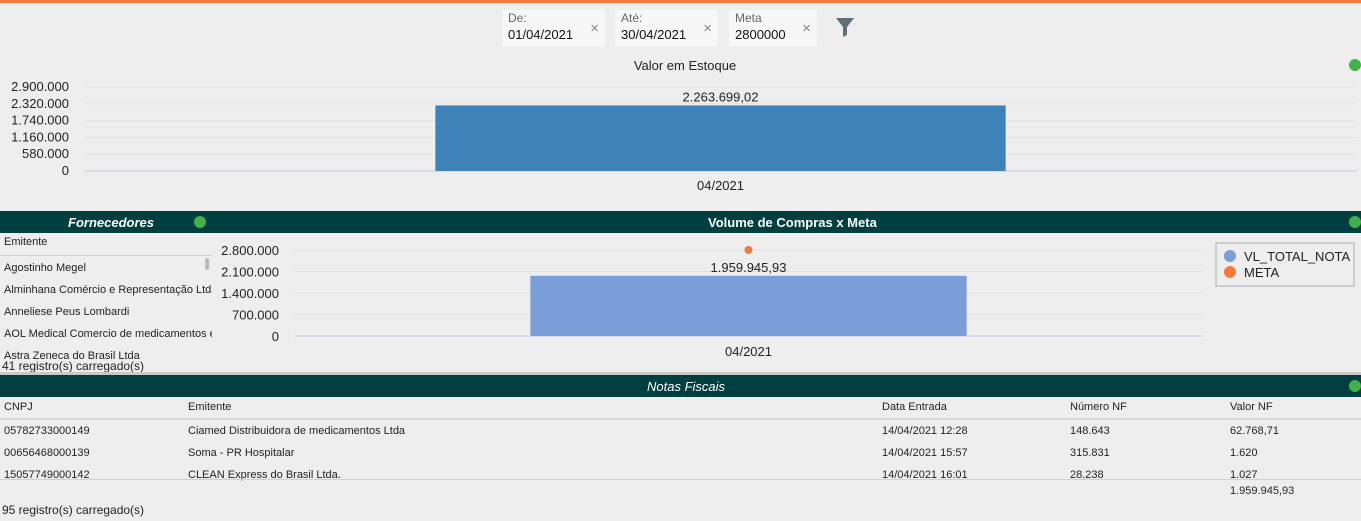 Image resolution: width=1361 pixels, height=521 pixels. I want to click on meta-point, so click(748, 250).